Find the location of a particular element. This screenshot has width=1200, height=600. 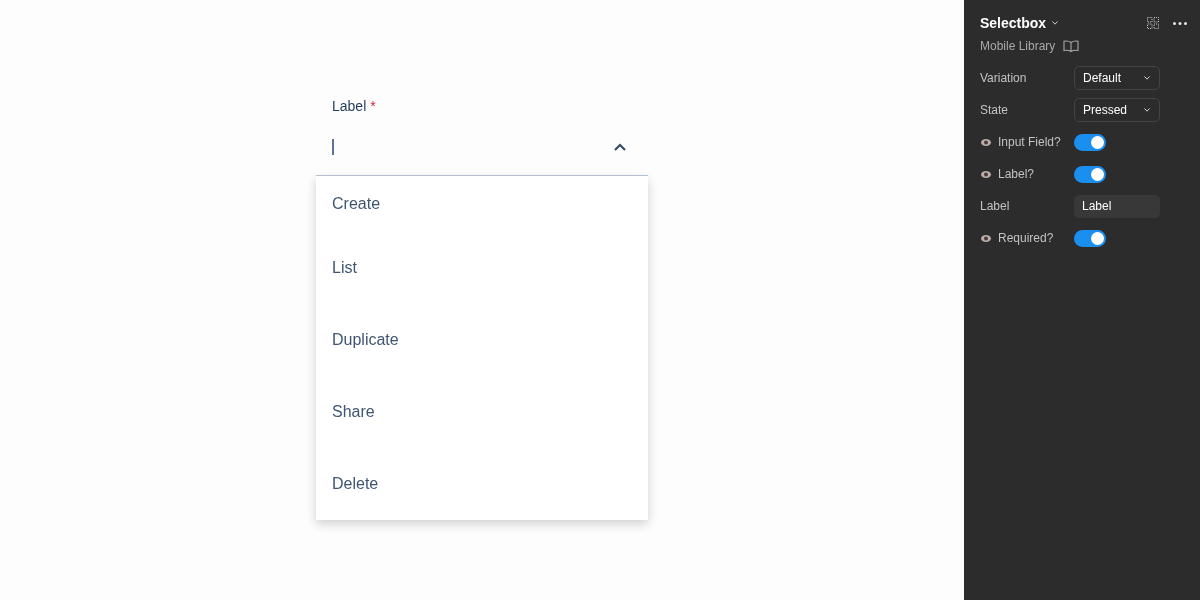

menu-option: Create is located at coordinates (482, 204).